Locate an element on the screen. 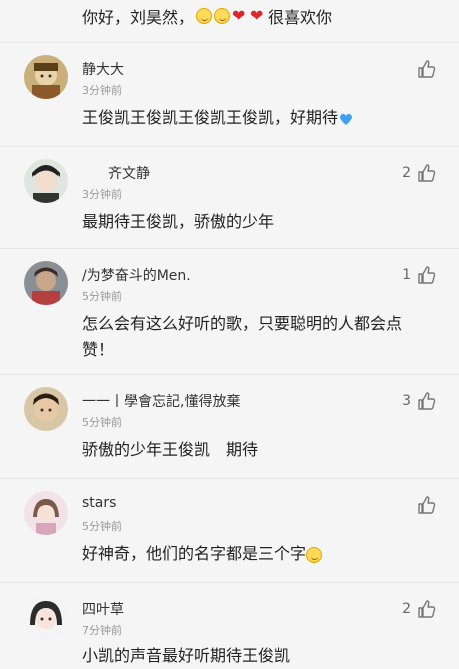  comment-text: 好神奇，他们的名字都是三个字 is located at coordinates (257, 554).